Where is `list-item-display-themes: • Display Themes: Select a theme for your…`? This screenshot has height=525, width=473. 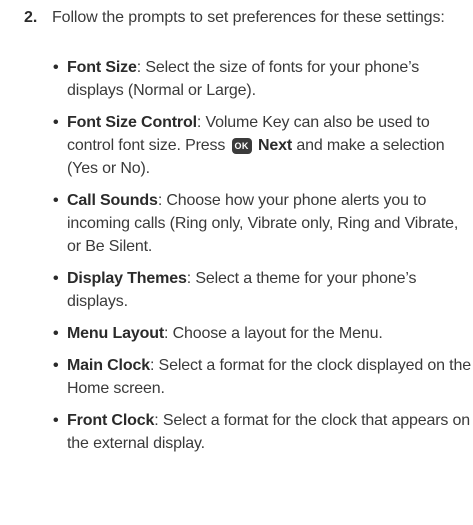 list-item-display-themes: • Display Themes: Select a theme for your… is located at coordinates (262, 290).